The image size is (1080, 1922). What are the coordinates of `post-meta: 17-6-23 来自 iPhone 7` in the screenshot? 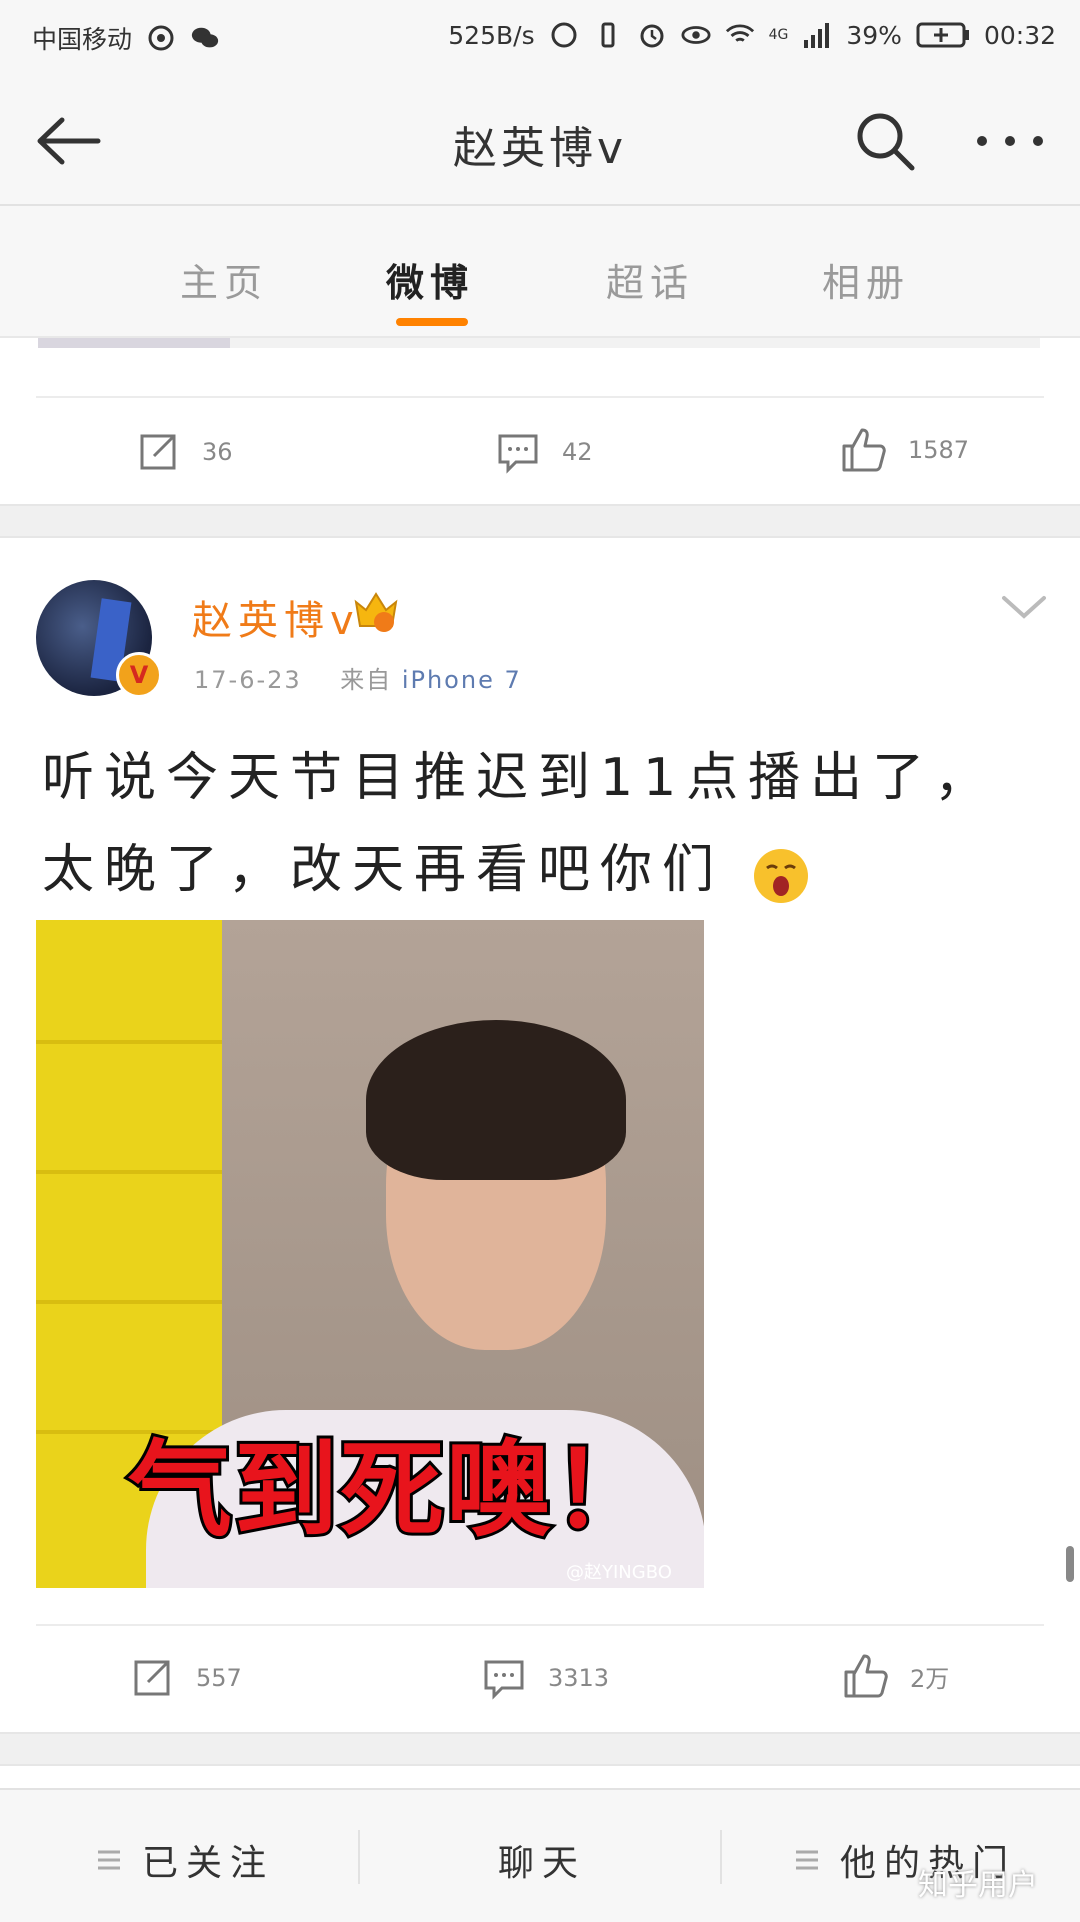 It's located at (358, 677).